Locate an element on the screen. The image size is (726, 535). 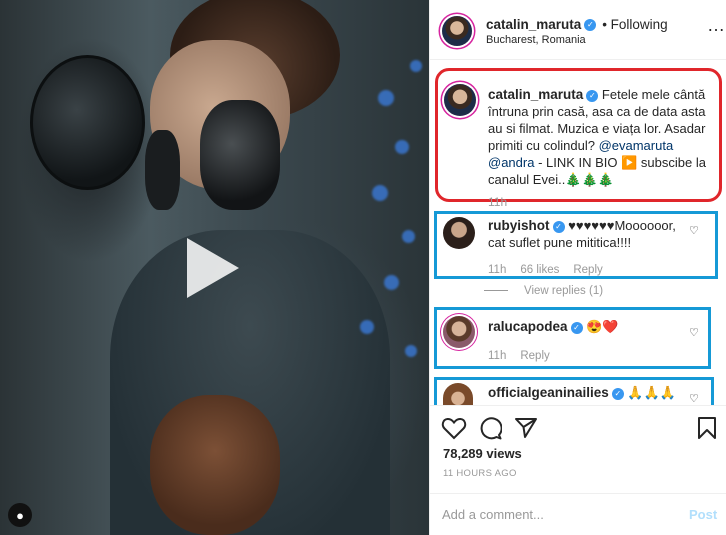
header-username: catalin_maruta is located at coordinates (533, 24).